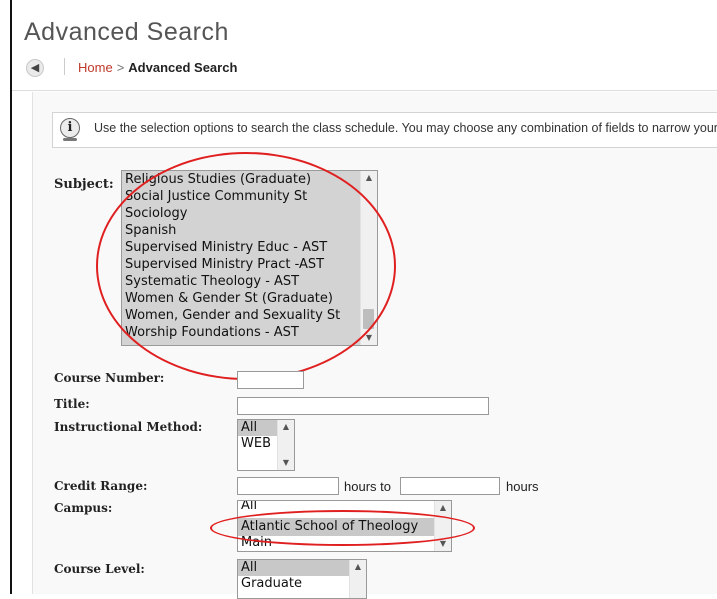 The height and width of the screenshot is (599, 717). I want to click on course-number-label: Course Number:, so click(109, 378).